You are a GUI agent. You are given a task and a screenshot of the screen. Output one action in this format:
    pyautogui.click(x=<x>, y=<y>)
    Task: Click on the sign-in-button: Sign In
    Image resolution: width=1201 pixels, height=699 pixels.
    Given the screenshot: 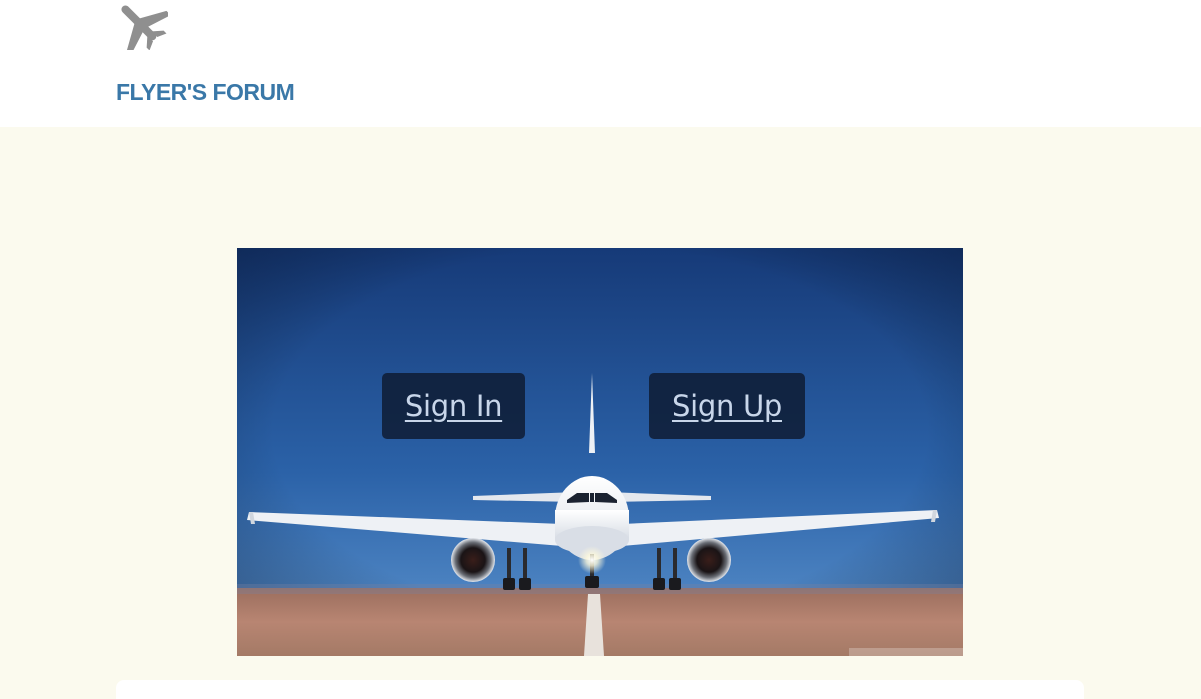 What is the action you would take?
    pyautogui.click(x=453, y=406)
    